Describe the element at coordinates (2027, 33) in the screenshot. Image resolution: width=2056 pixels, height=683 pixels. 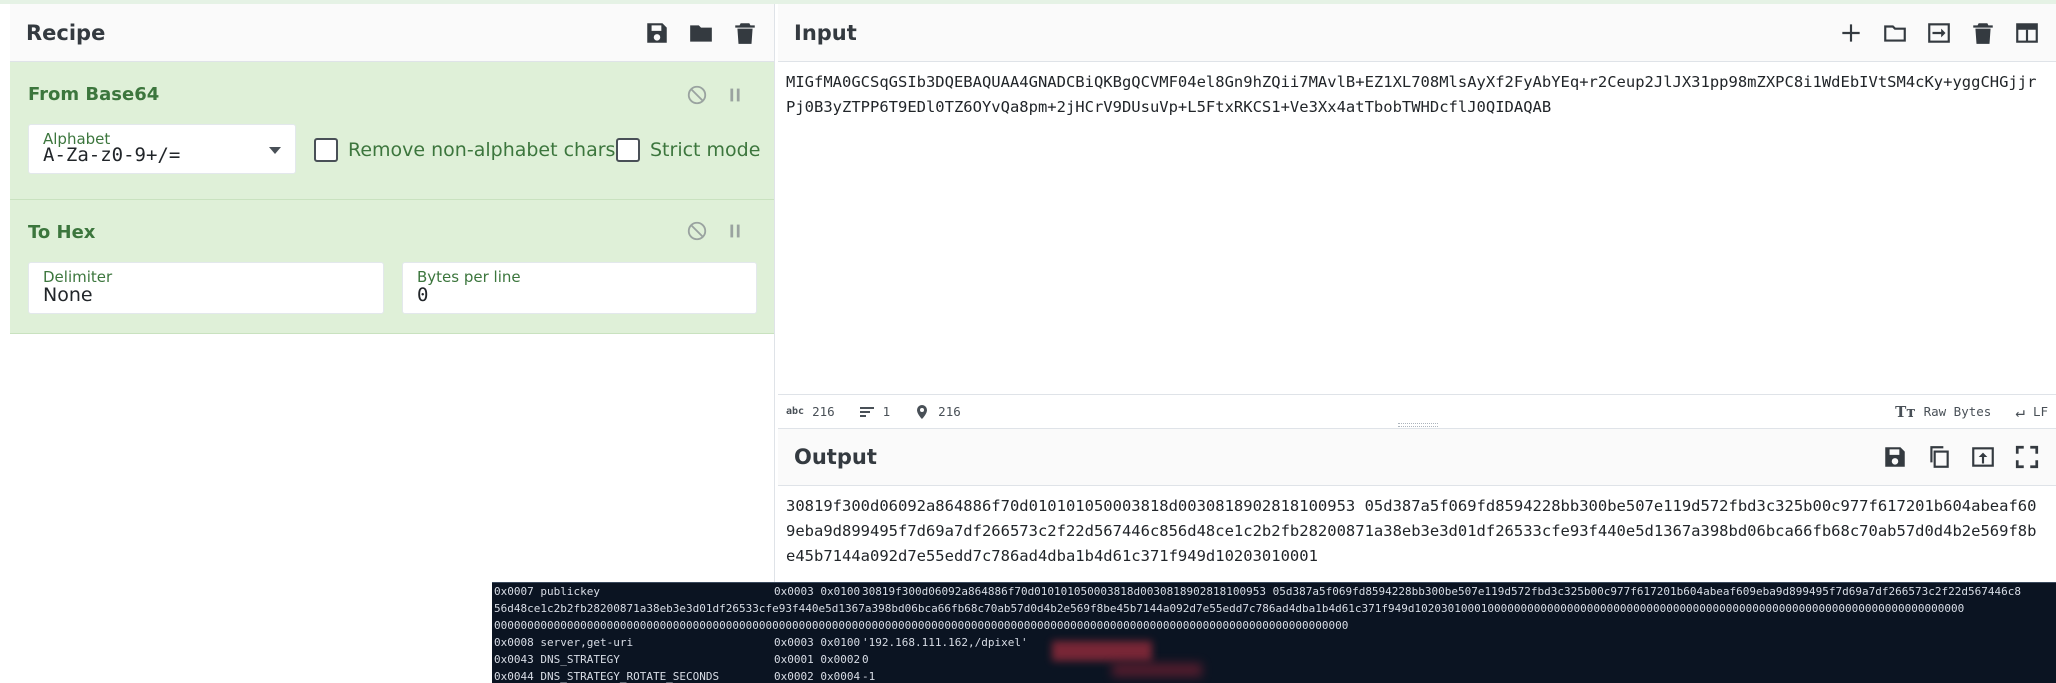
I see `layout-icon` at that location.